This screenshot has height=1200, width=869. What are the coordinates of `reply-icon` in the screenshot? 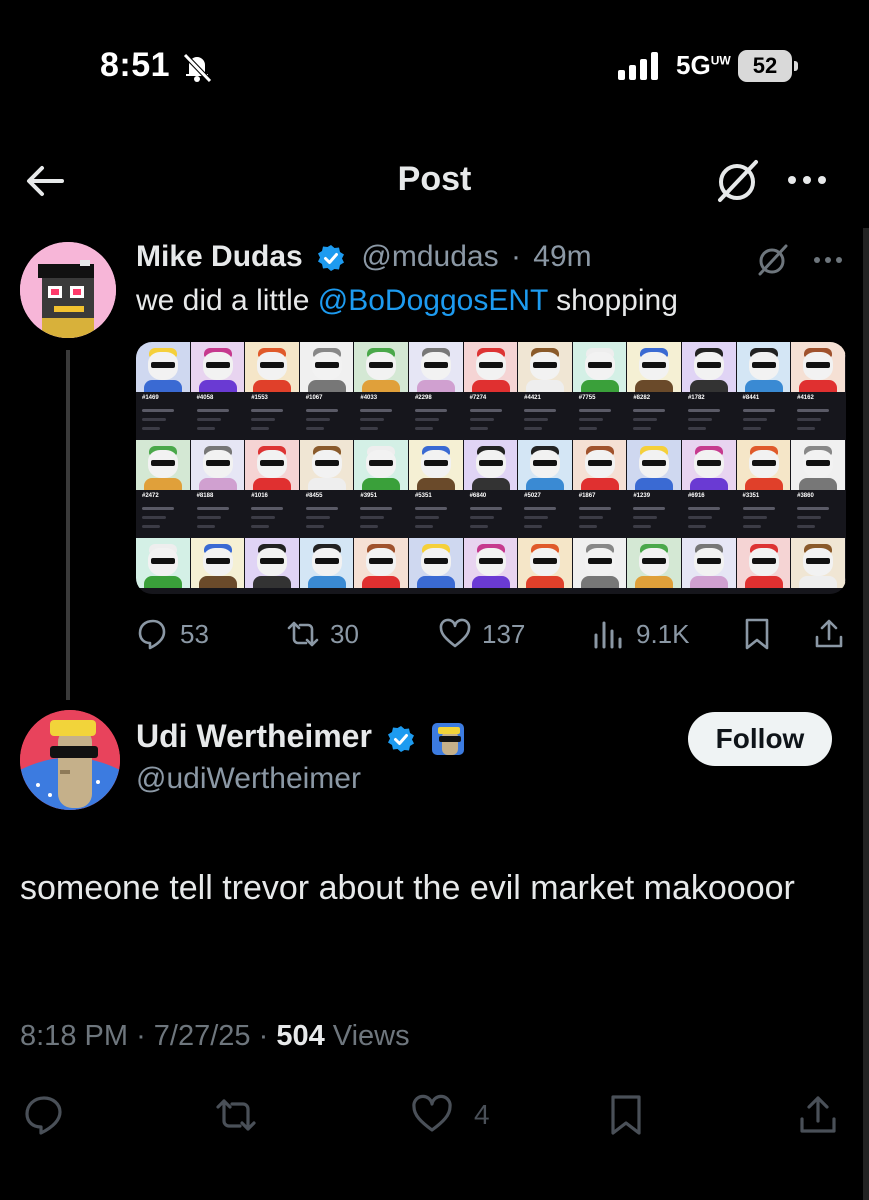 It's located at (43, 1115).